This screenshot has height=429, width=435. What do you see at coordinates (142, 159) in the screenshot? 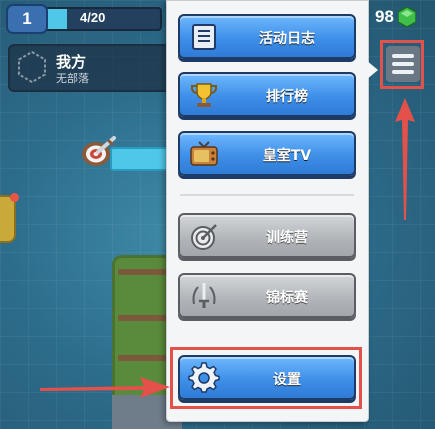
I see `arena-bridge` at bounding box center [142, 159].